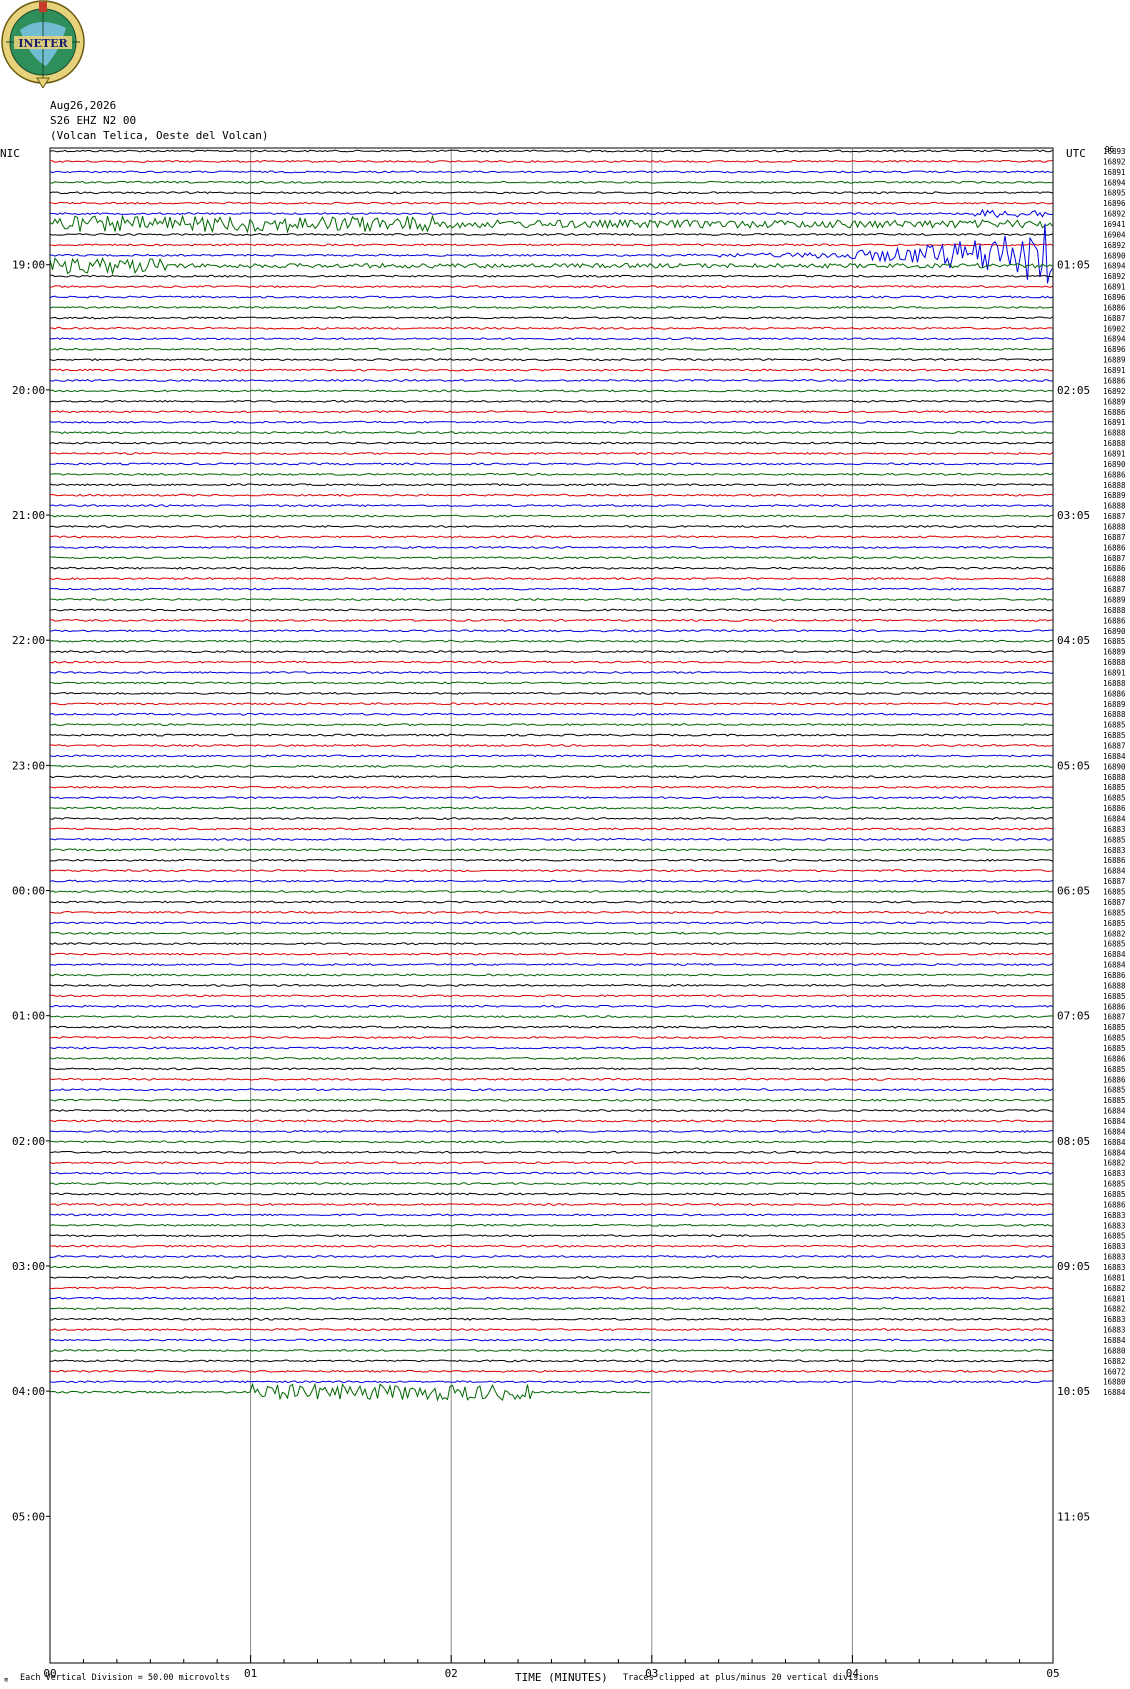  Describe the element at coordinates (1073, 390) in the screenshot. I see `right-hour-label: 02:05` at that location.